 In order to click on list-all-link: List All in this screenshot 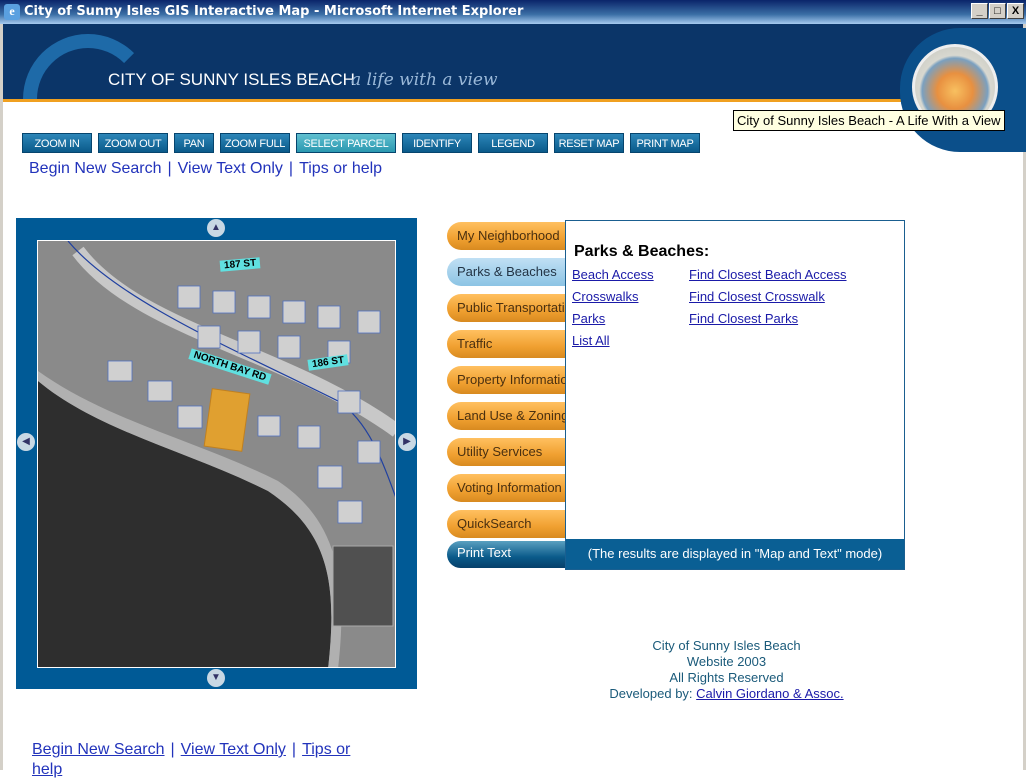, I will do `click(591, 340)`.